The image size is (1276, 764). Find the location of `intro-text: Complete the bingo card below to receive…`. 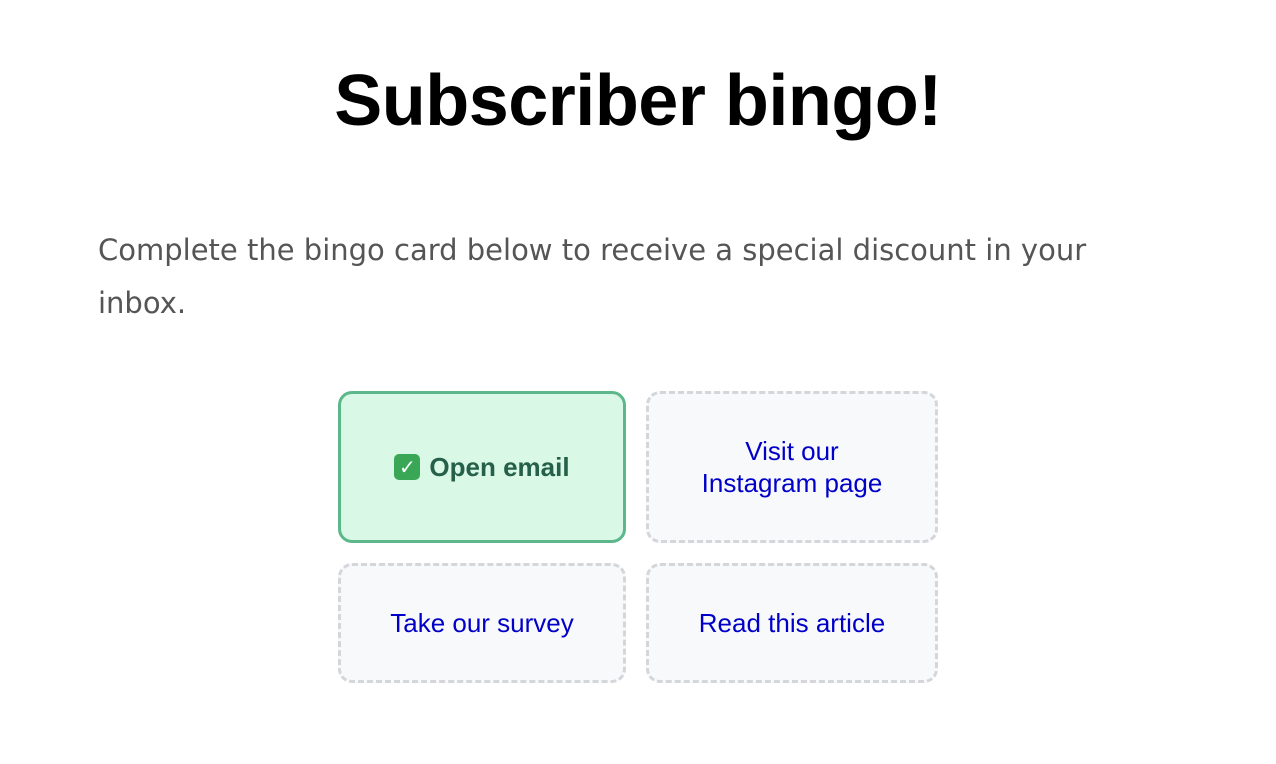

intro-text: Complete the bingo card below to receive… is located at coordinates (592, 276).